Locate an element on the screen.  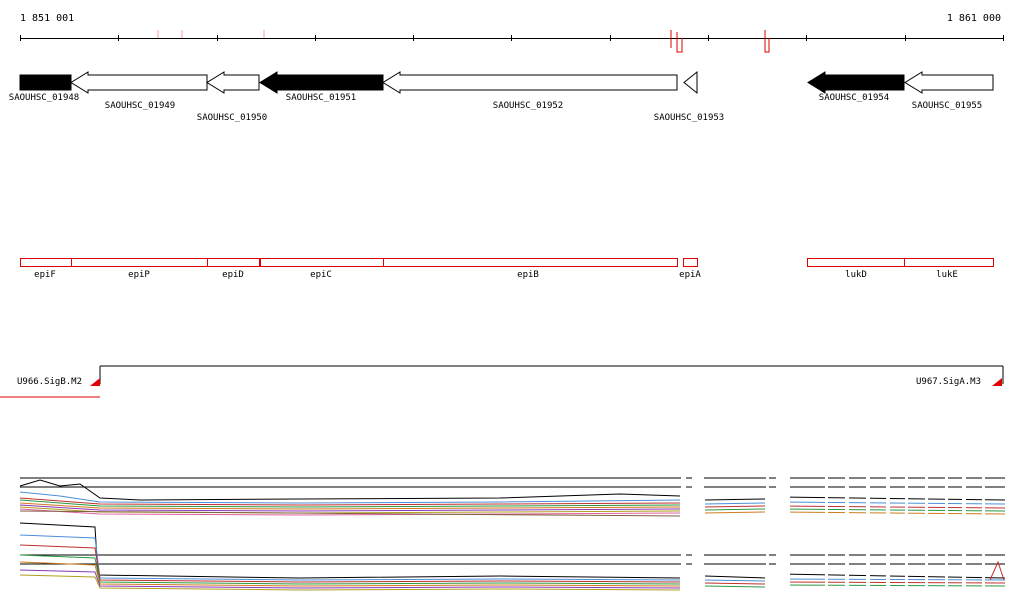
annotation-box-lukD is located at coordinates (856, 262).